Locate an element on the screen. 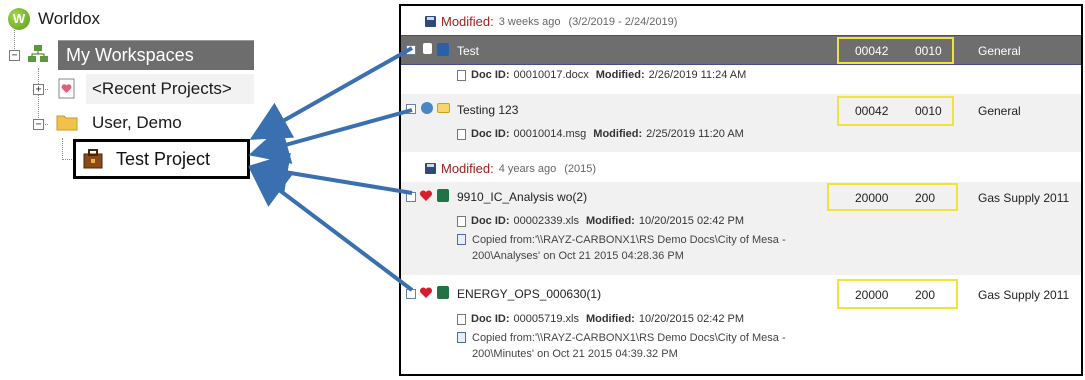  tree-item-test-project: Test Project is located at coordinates (161, 159).